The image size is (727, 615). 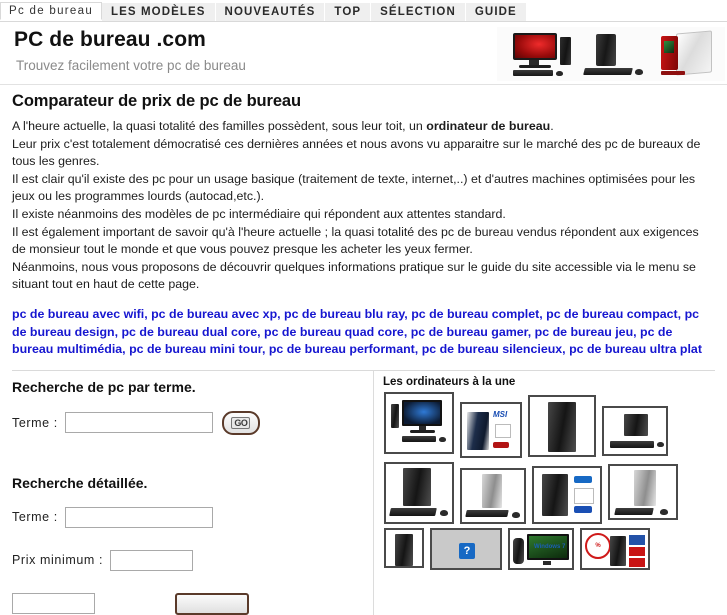 I want to click on header-banner-image, so click(x=611, y=54).